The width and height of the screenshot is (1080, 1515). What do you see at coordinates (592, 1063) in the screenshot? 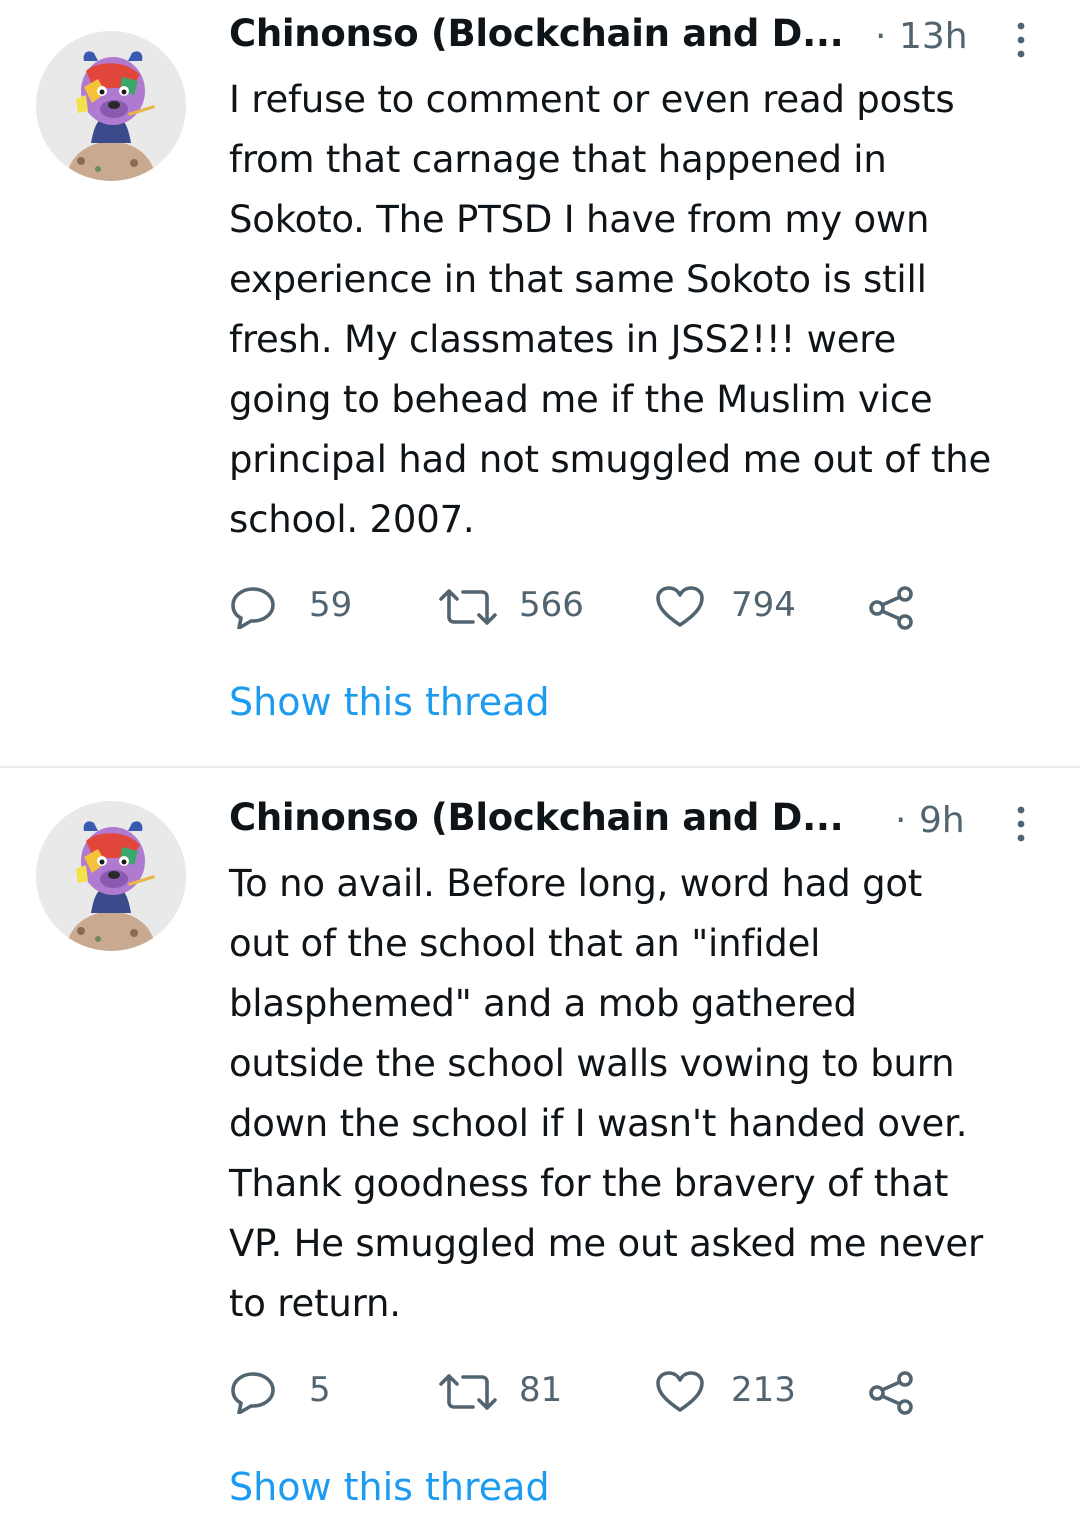
I see `tweet-text-line: outside the school walls vowing to burn` at bounding box center [592, 1063].